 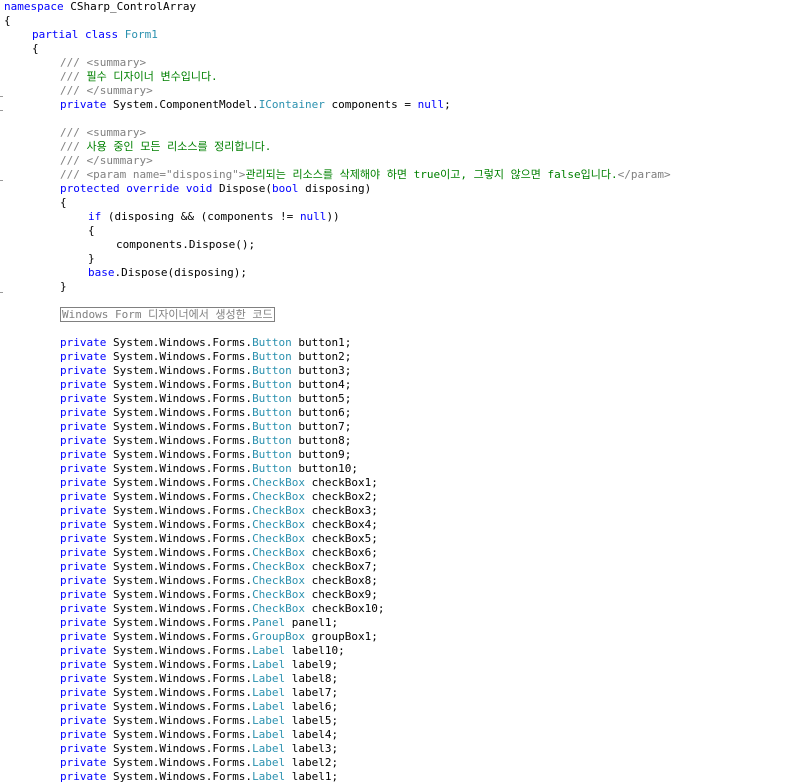 I want to click on code-token: 사용 중인 모든 리소스를 정리합니다., so click(x=175, y=146).